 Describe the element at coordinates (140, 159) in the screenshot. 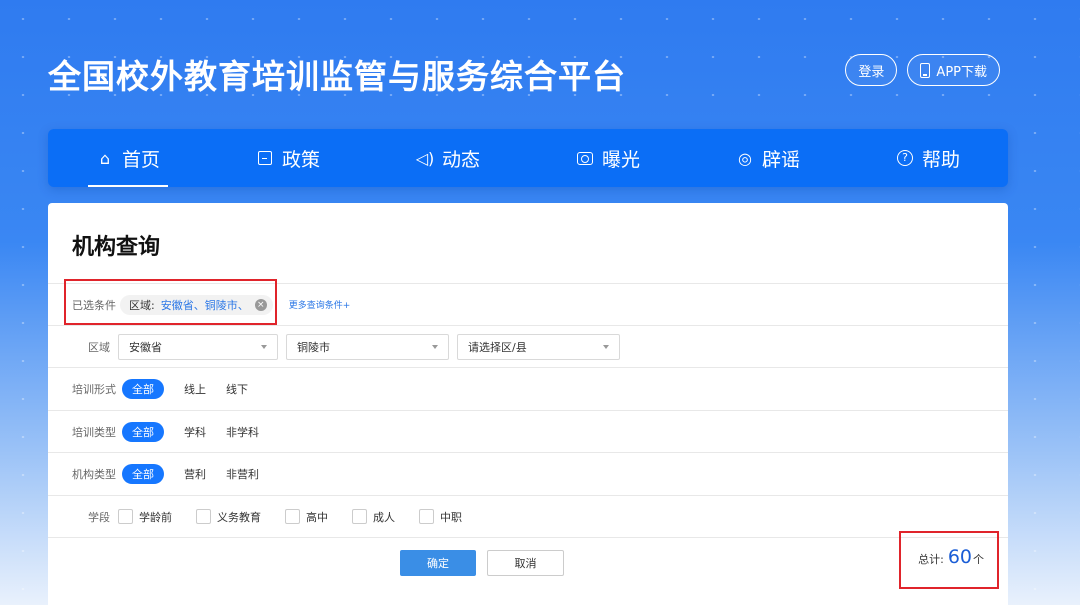

I see `nav-label: 首页` at that location.